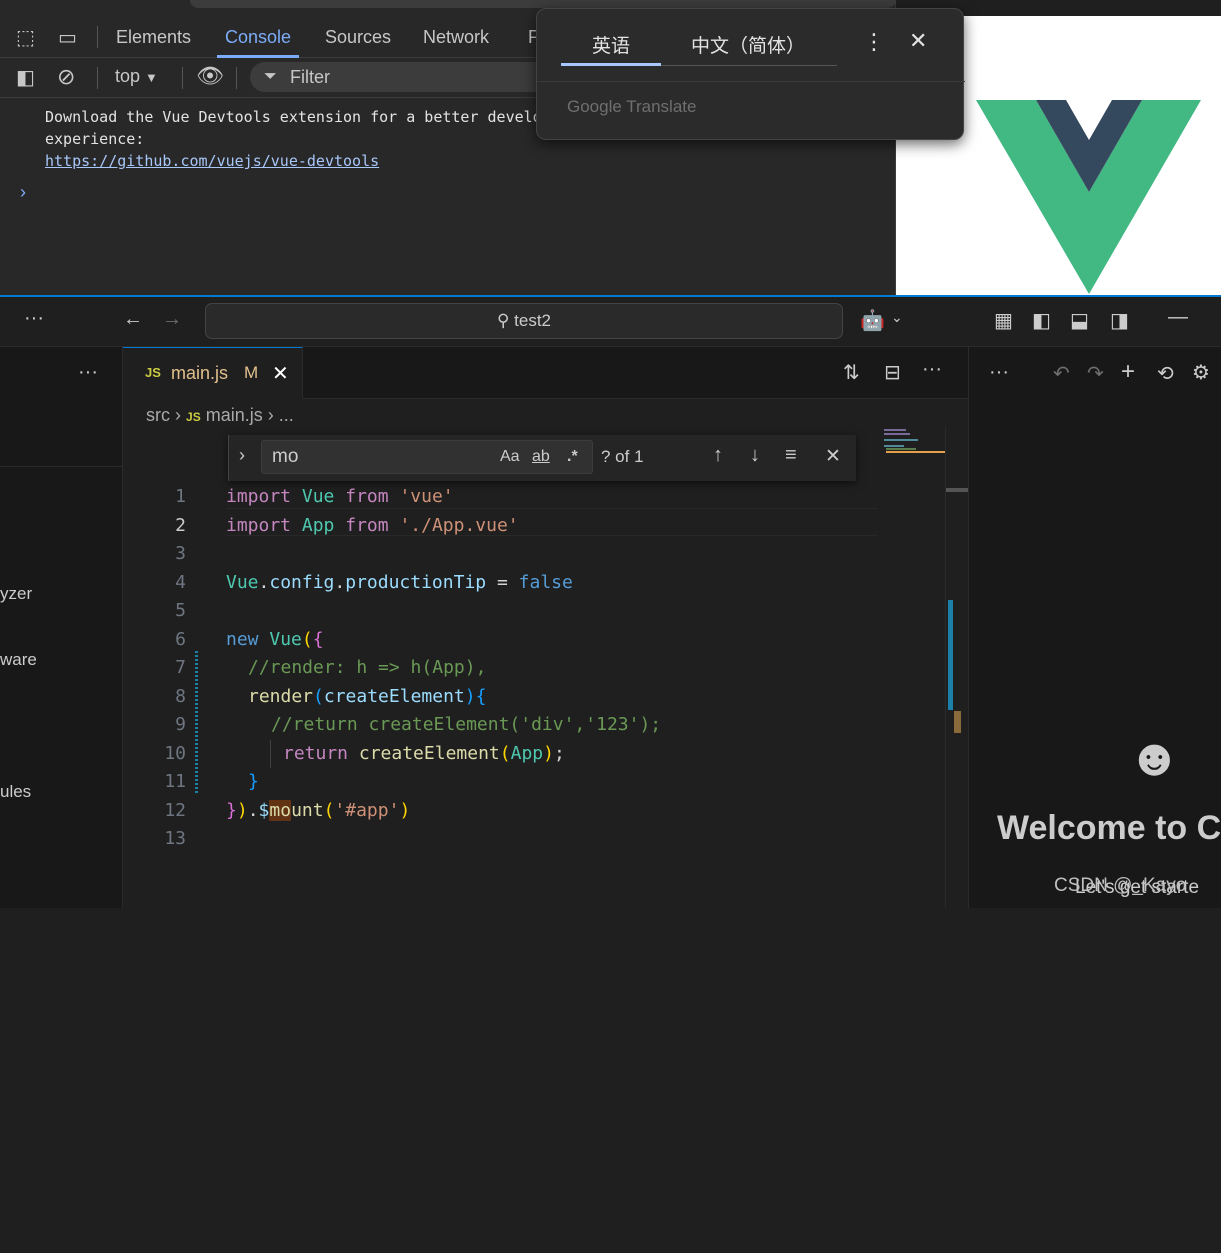 The height and width of the screenshot is (1253, 1221). Describe the element at coordinates (25, 37) in the screenshot. I see `inspect-element-icon: ⬚` at that location.